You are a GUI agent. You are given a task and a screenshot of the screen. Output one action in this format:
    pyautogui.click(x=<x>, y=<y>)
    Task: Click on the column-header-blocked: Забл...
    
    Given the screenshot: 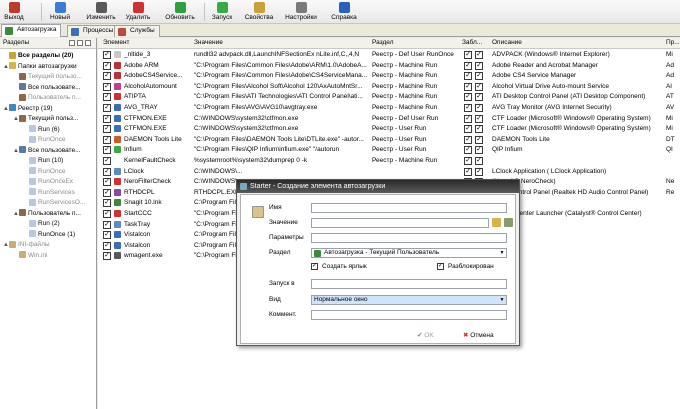 What is the action you would take?
    pyautogui.click(x=472, y=42)
    